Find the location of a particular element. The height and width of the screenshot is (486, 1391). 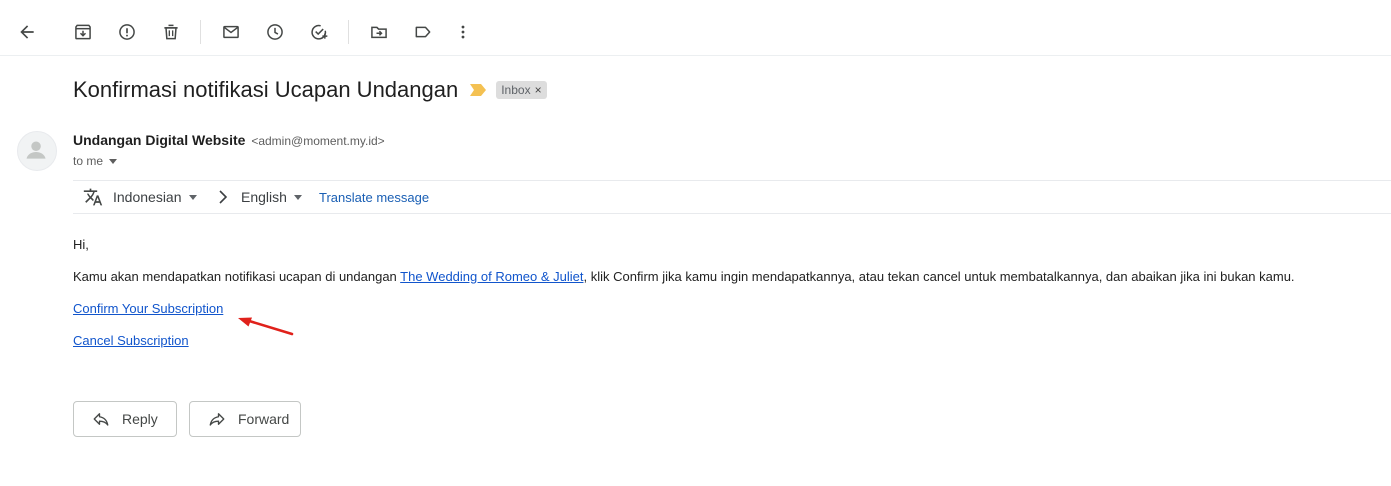

forward-button: Forward is located at coordinates (245, 419).